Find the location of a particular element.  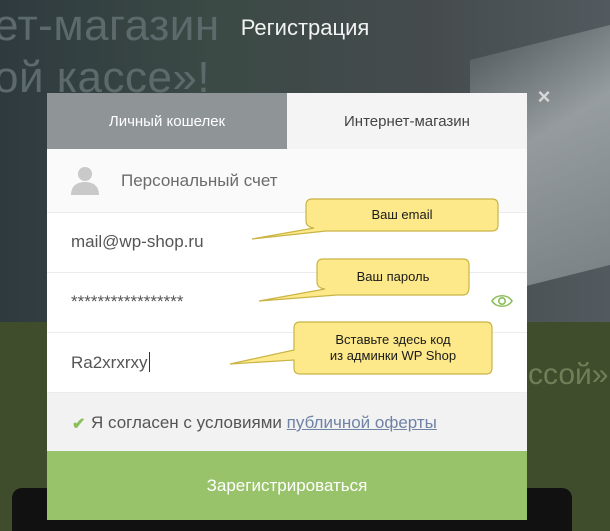

checkmark-icon: ✔ is located at coordinates (78, 424).